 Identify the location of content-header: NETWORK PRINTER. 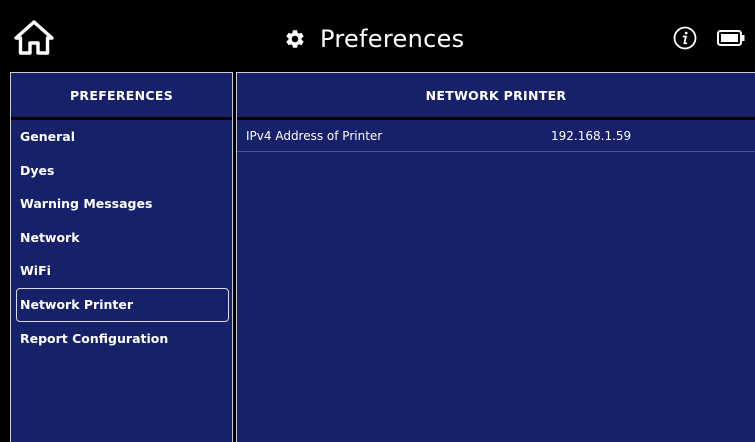
(496, 96).